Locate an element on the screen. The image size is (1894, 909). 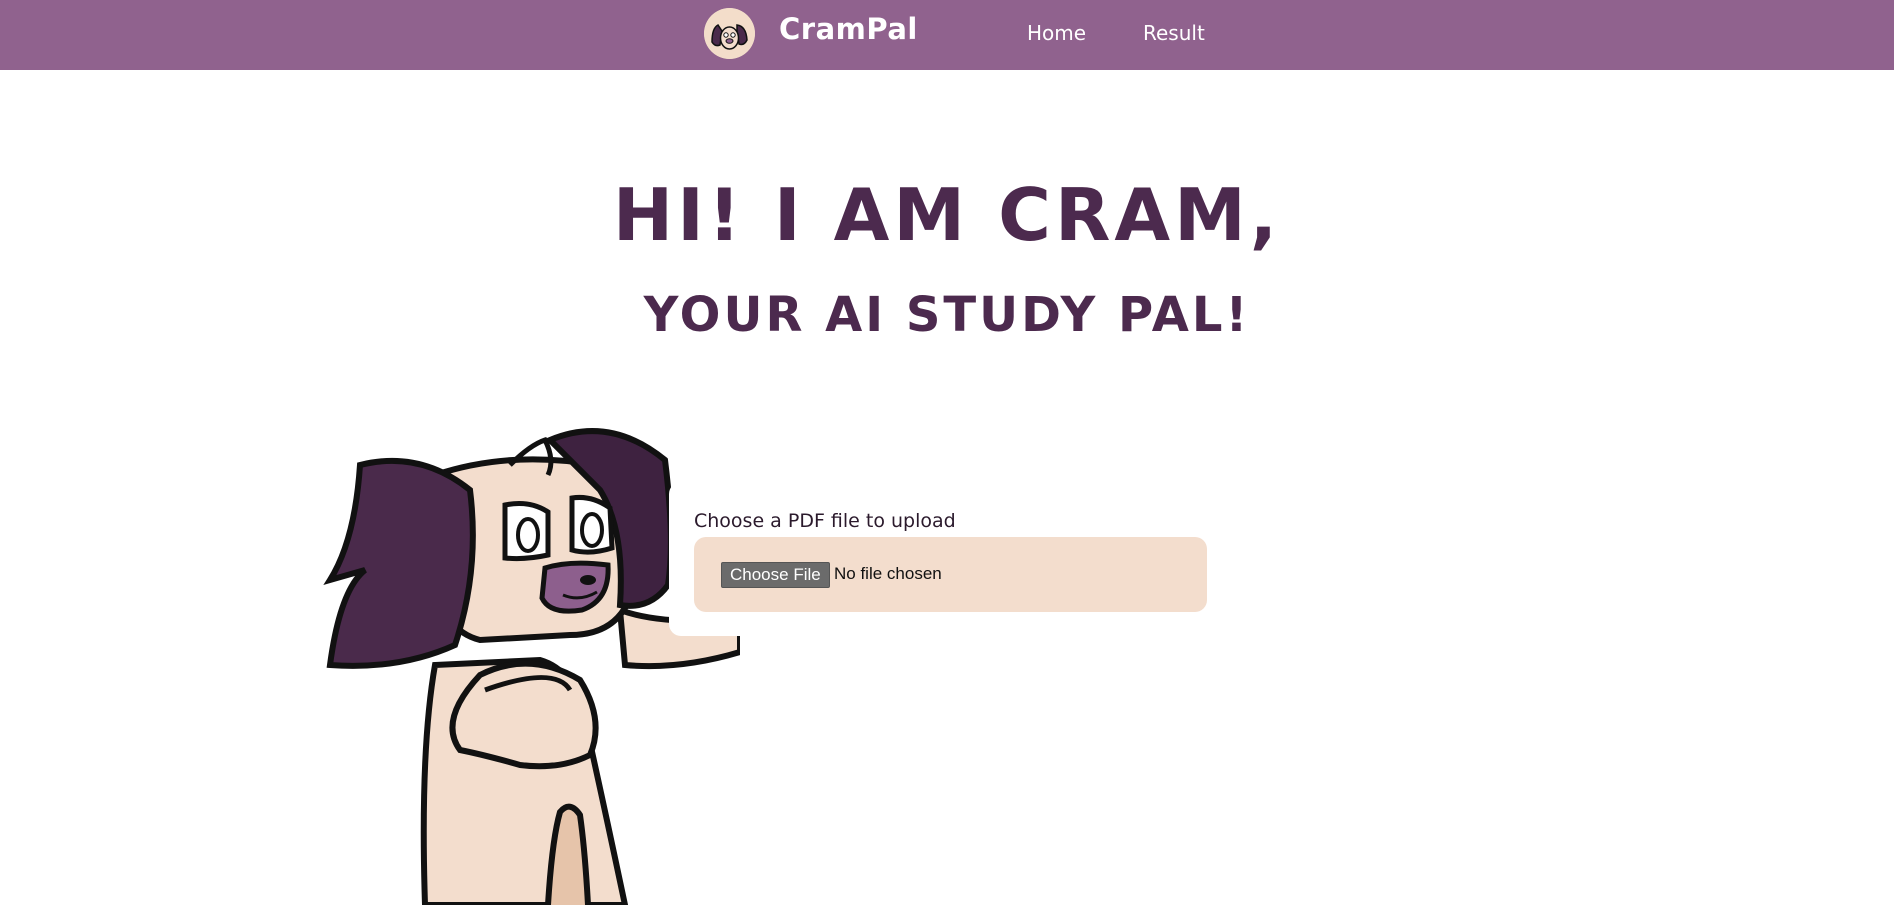
nav-link-result: Result is located at coordinates (1174, 33).